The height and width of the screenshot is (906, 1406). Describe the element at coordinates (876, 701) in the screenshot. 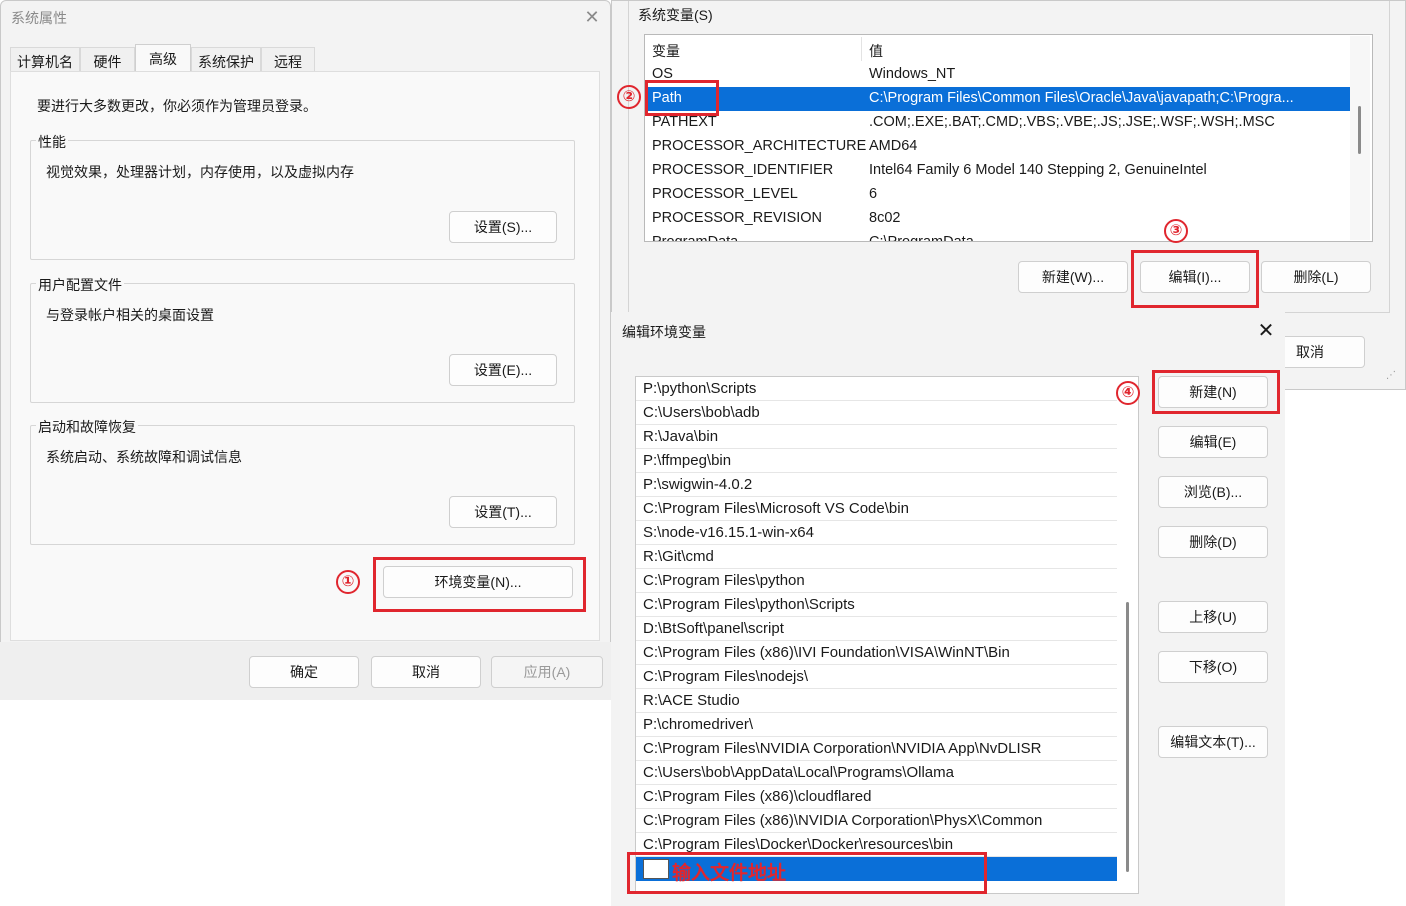

I see `list-item: R:\ACE Studio` at that location.